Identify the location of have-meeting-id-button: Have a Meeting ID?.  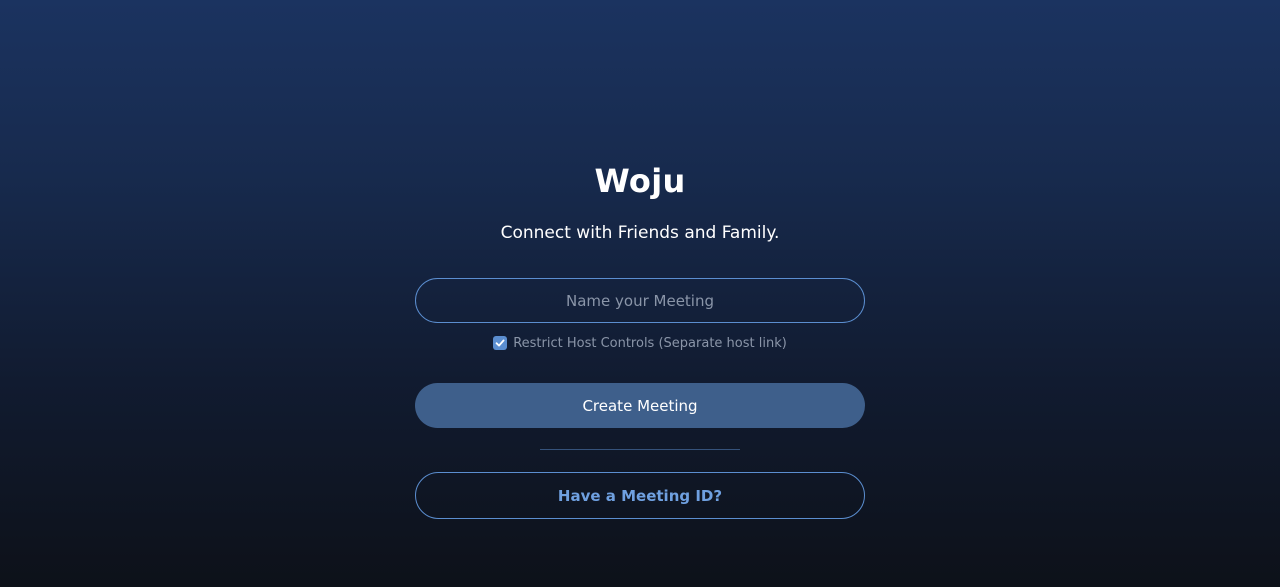
(640, 495).